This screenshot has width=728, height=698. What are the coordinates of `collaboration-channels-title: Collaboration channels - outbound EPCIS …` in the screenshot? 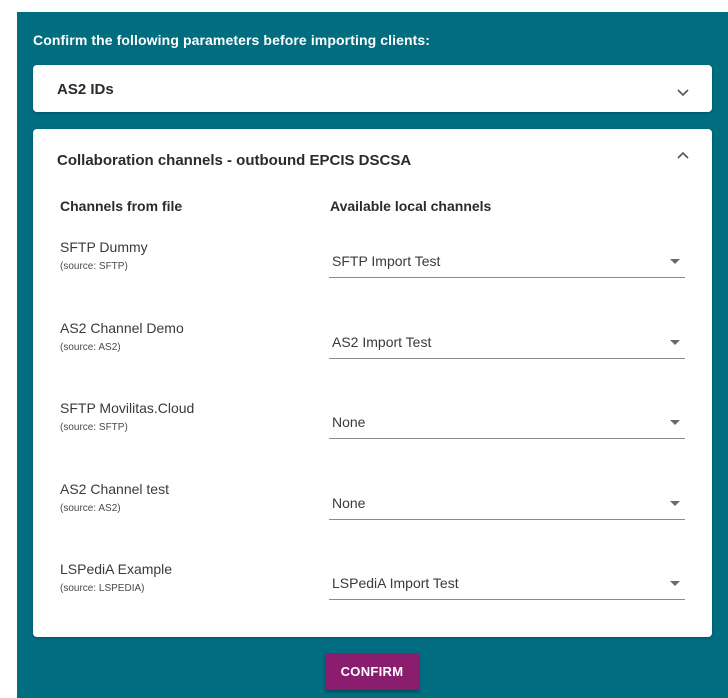 It's located at (234, 160).